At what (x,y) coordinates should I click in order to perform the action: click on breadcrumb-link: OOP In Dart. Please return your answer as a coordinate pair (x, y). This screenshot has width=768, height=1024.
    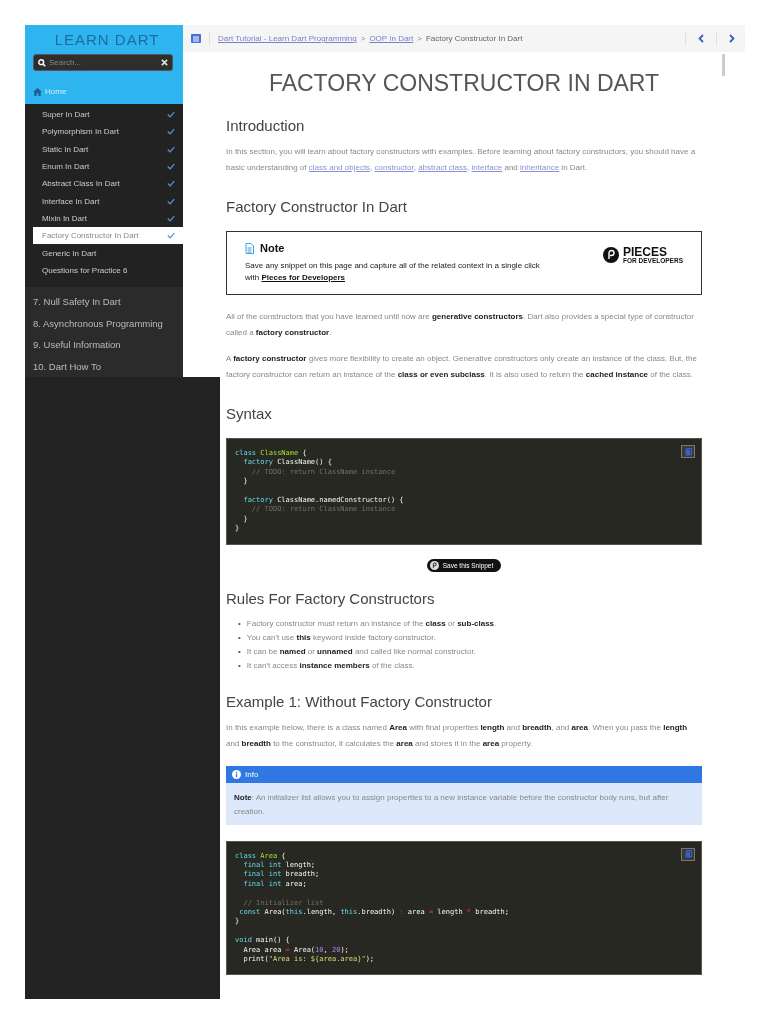
    Looking at the image, I should click on (391, 38).